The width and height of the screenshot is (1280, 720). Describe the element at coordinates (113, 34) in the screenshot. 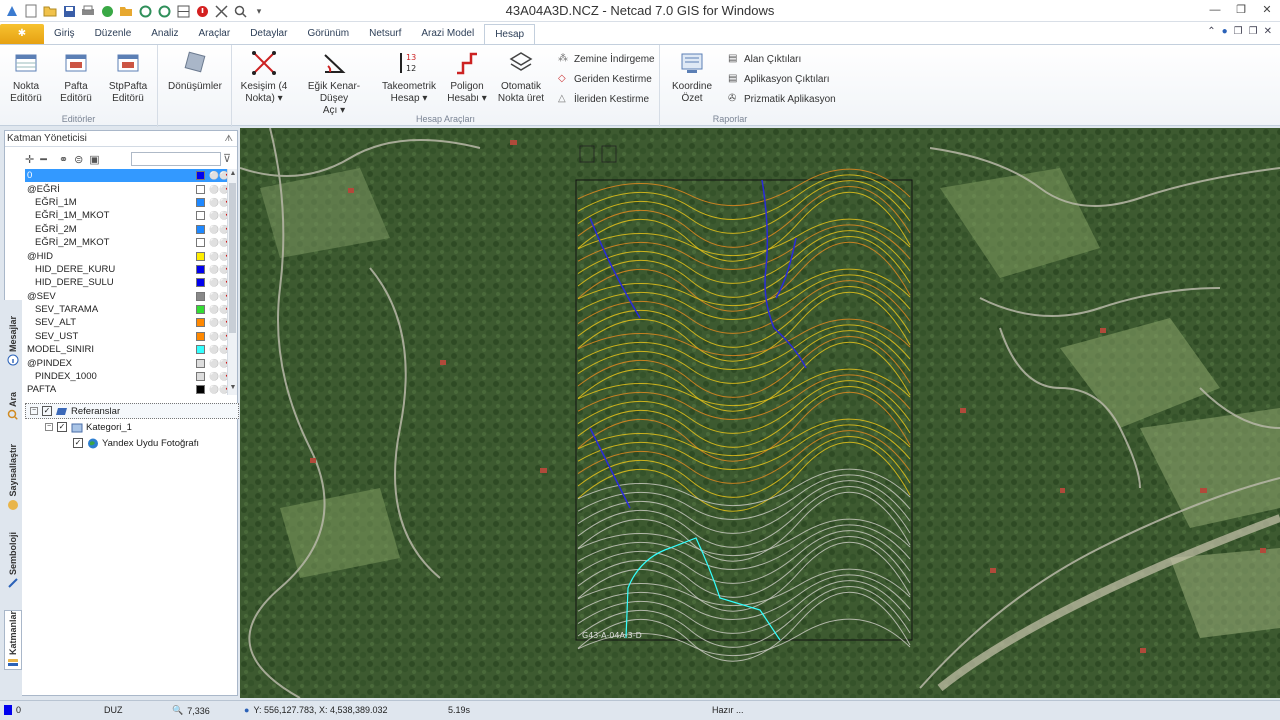

I see `tab-duzenle: Düzenle` at that location.